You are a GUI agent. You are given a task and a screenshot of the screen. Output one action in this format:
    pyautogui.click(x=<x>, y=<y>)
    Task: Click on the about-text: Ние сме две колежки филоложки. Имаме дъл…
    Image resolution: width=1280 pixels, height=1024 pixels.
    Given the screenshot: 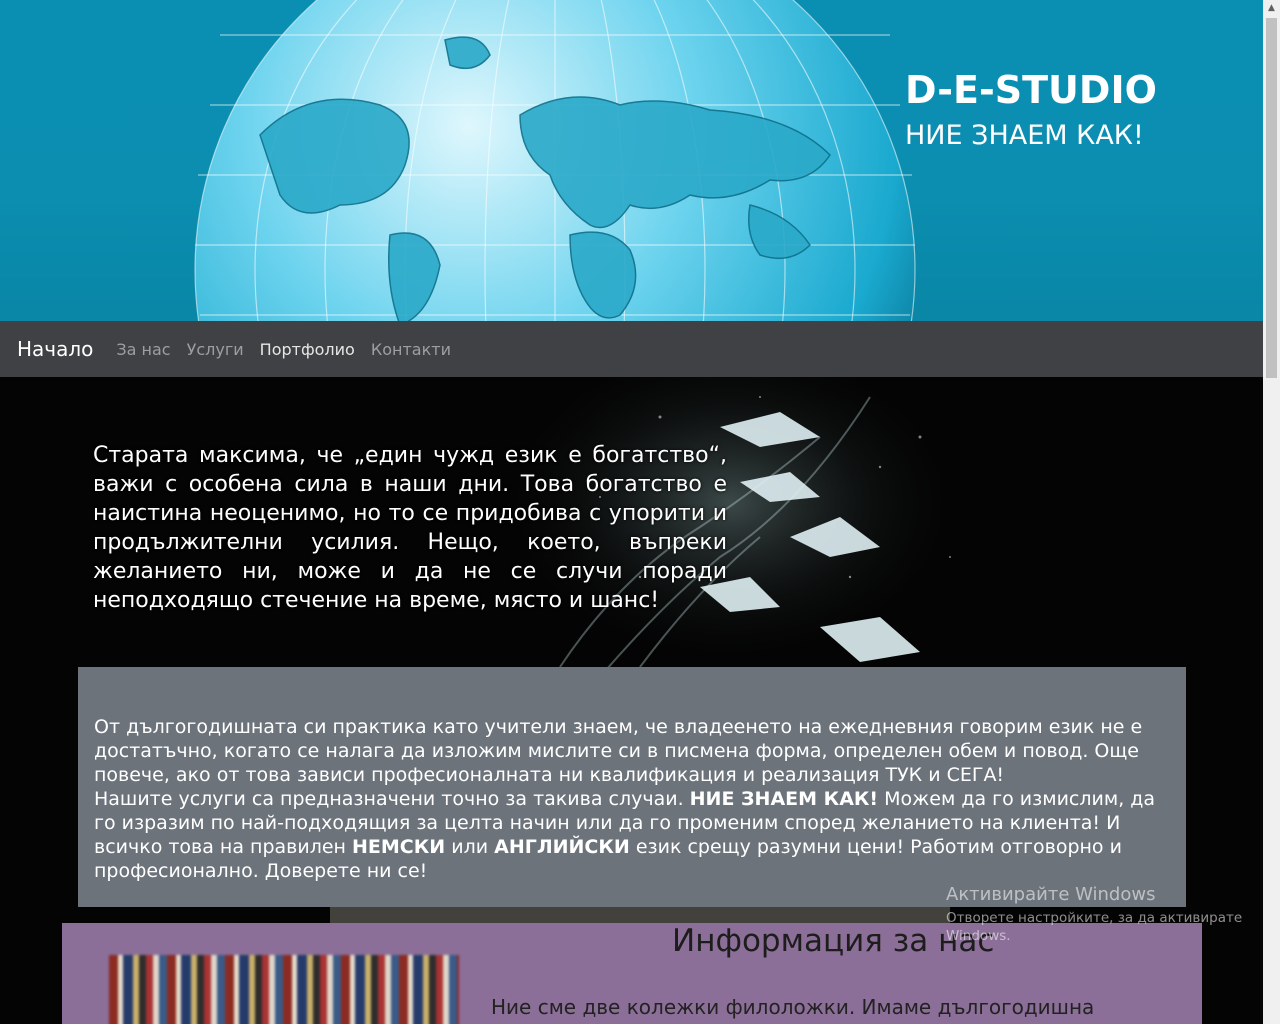 What is the action you would take?
    pyautogui.click(x=793, y=1007)
    